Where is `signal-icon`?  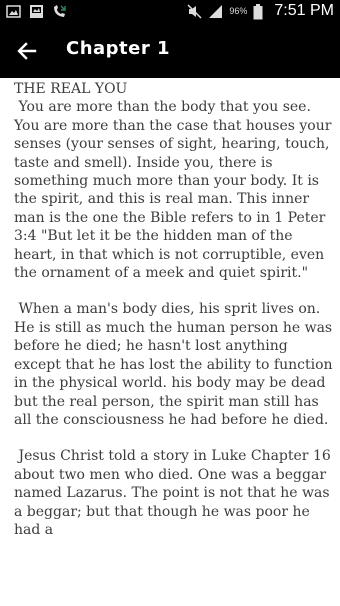 signal-icon is located at coordinates (215, 11).